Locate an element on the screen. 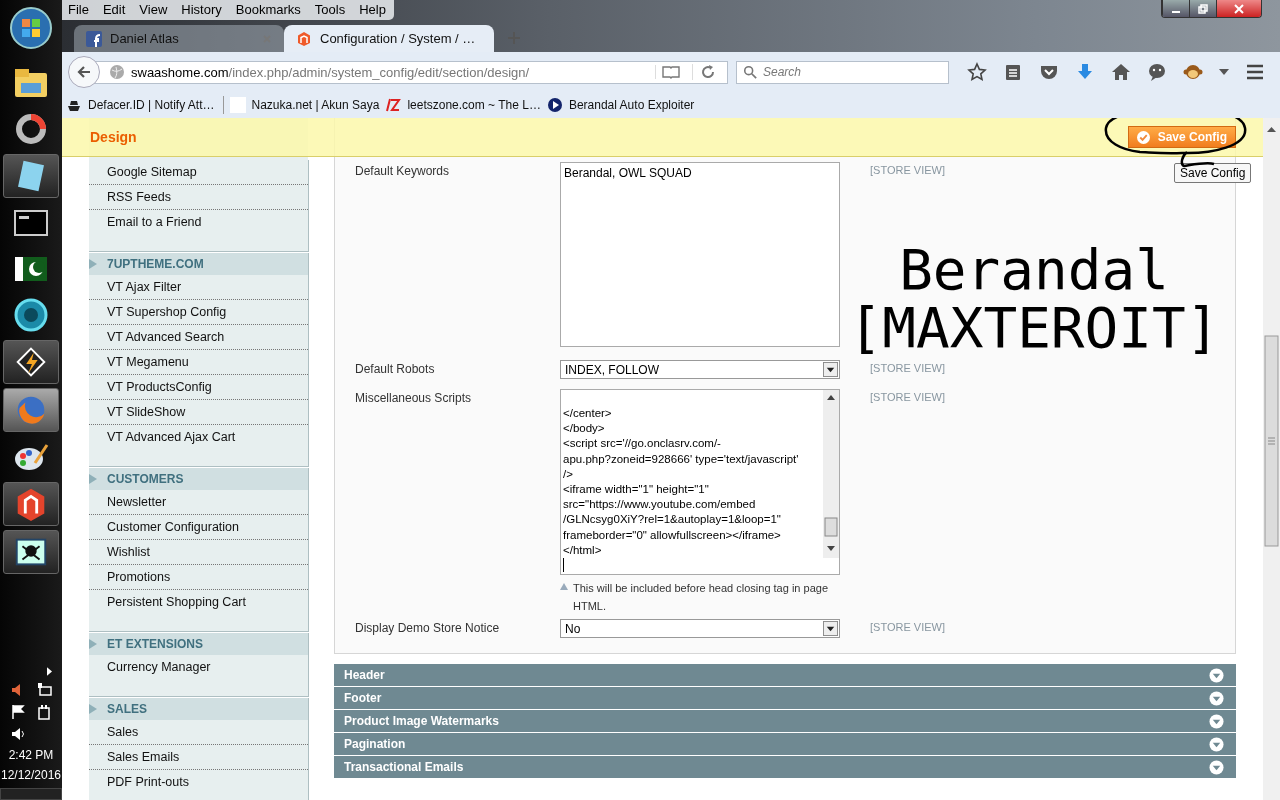 This screenshot has height=800, width=1280. hexagon-button is located at coordinates (31, 504).